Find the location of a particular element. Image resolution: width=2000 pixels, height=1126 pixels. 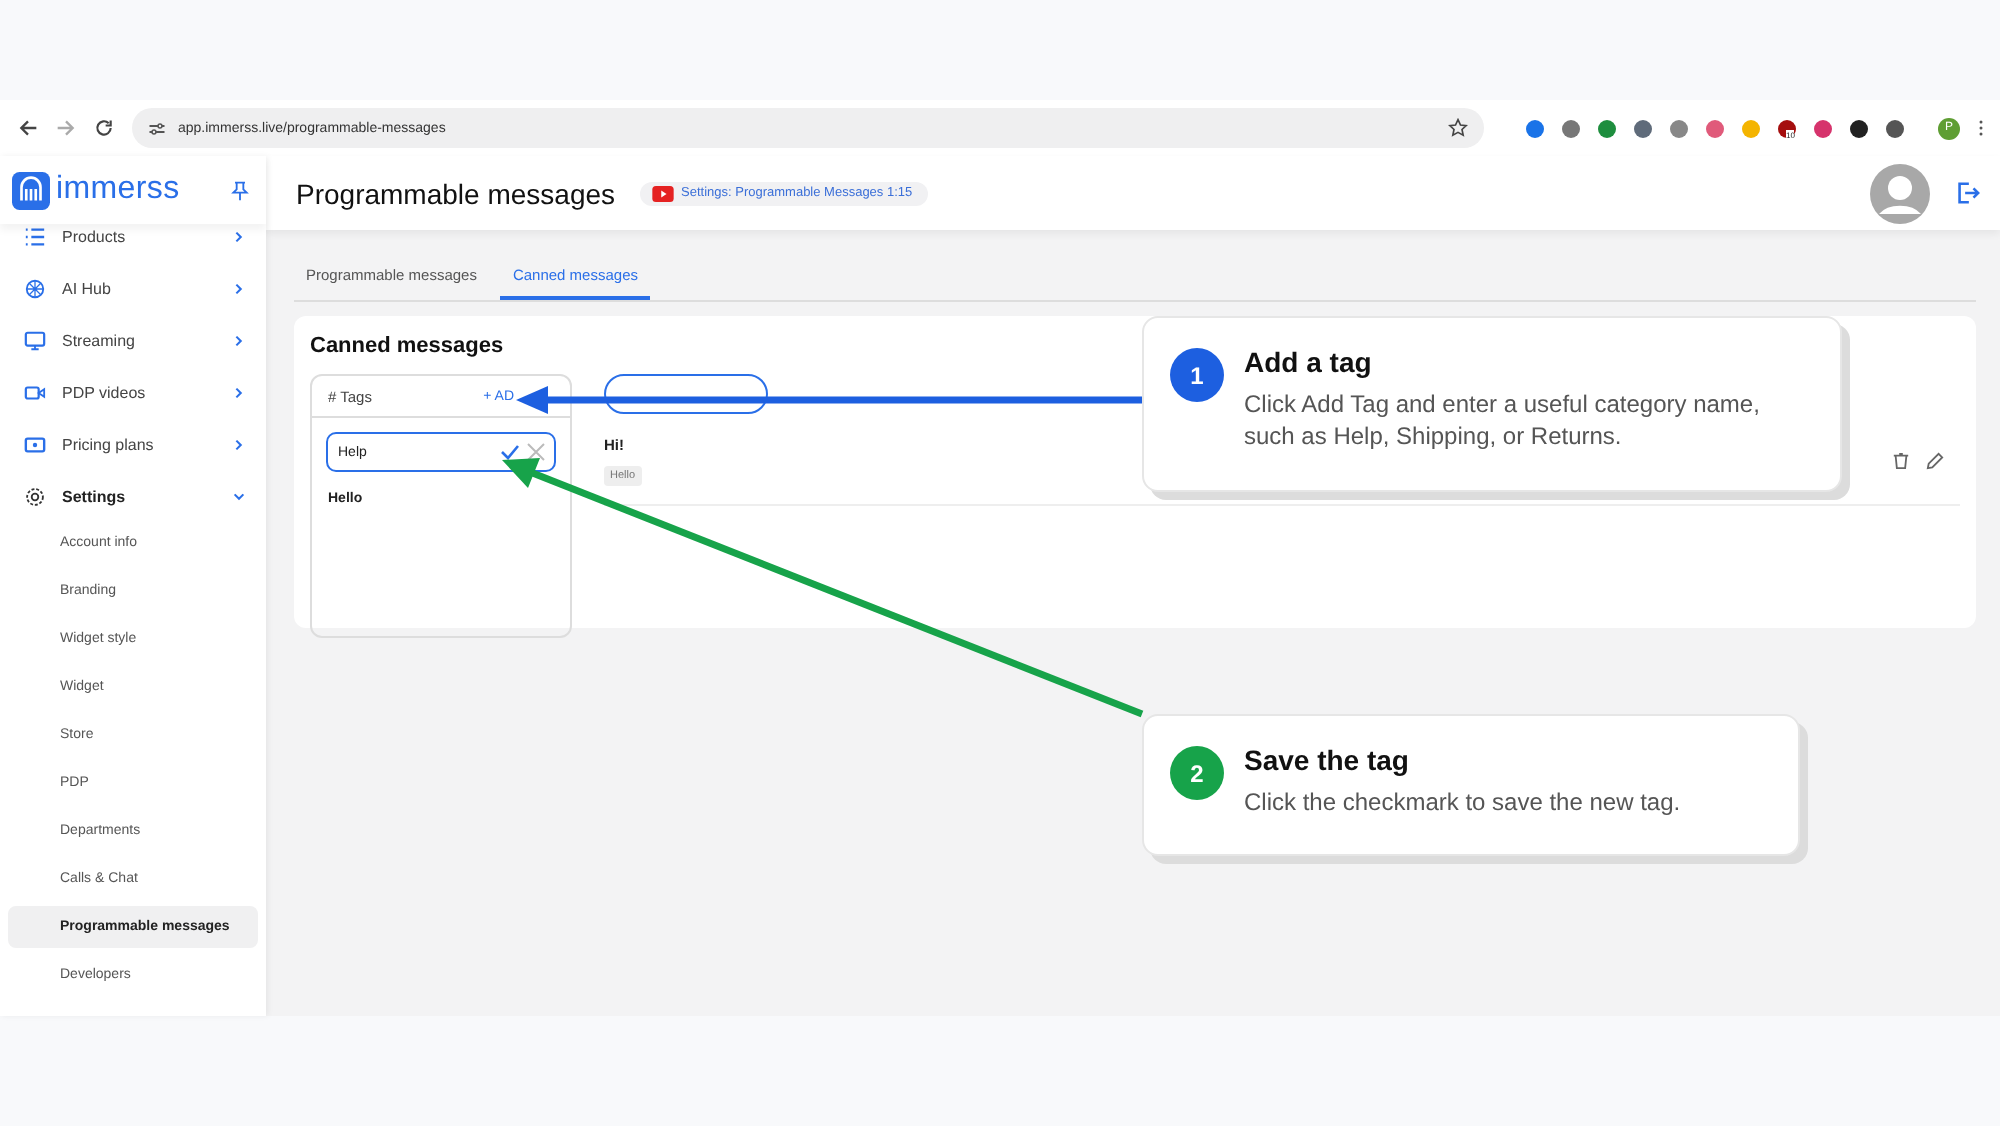

reload-icon is located at coordinates (104, 128).